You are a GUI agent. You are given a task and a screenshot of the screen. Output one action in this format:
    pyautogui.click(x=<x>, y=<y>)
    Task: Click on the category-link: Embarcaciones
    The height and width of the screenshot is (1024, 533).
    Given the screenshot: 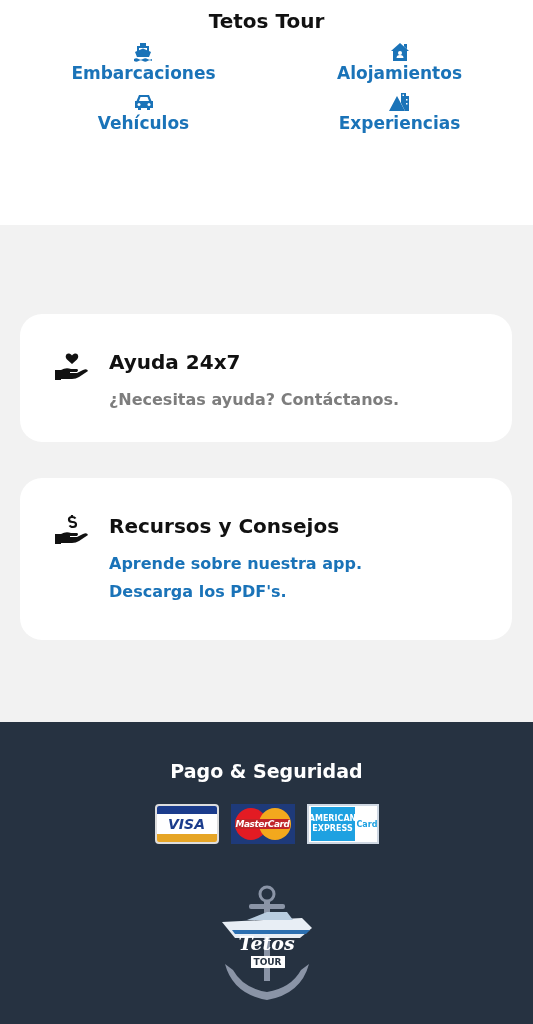 What is the action you would take?
    pyautogui.click(x=143, y=63)
    